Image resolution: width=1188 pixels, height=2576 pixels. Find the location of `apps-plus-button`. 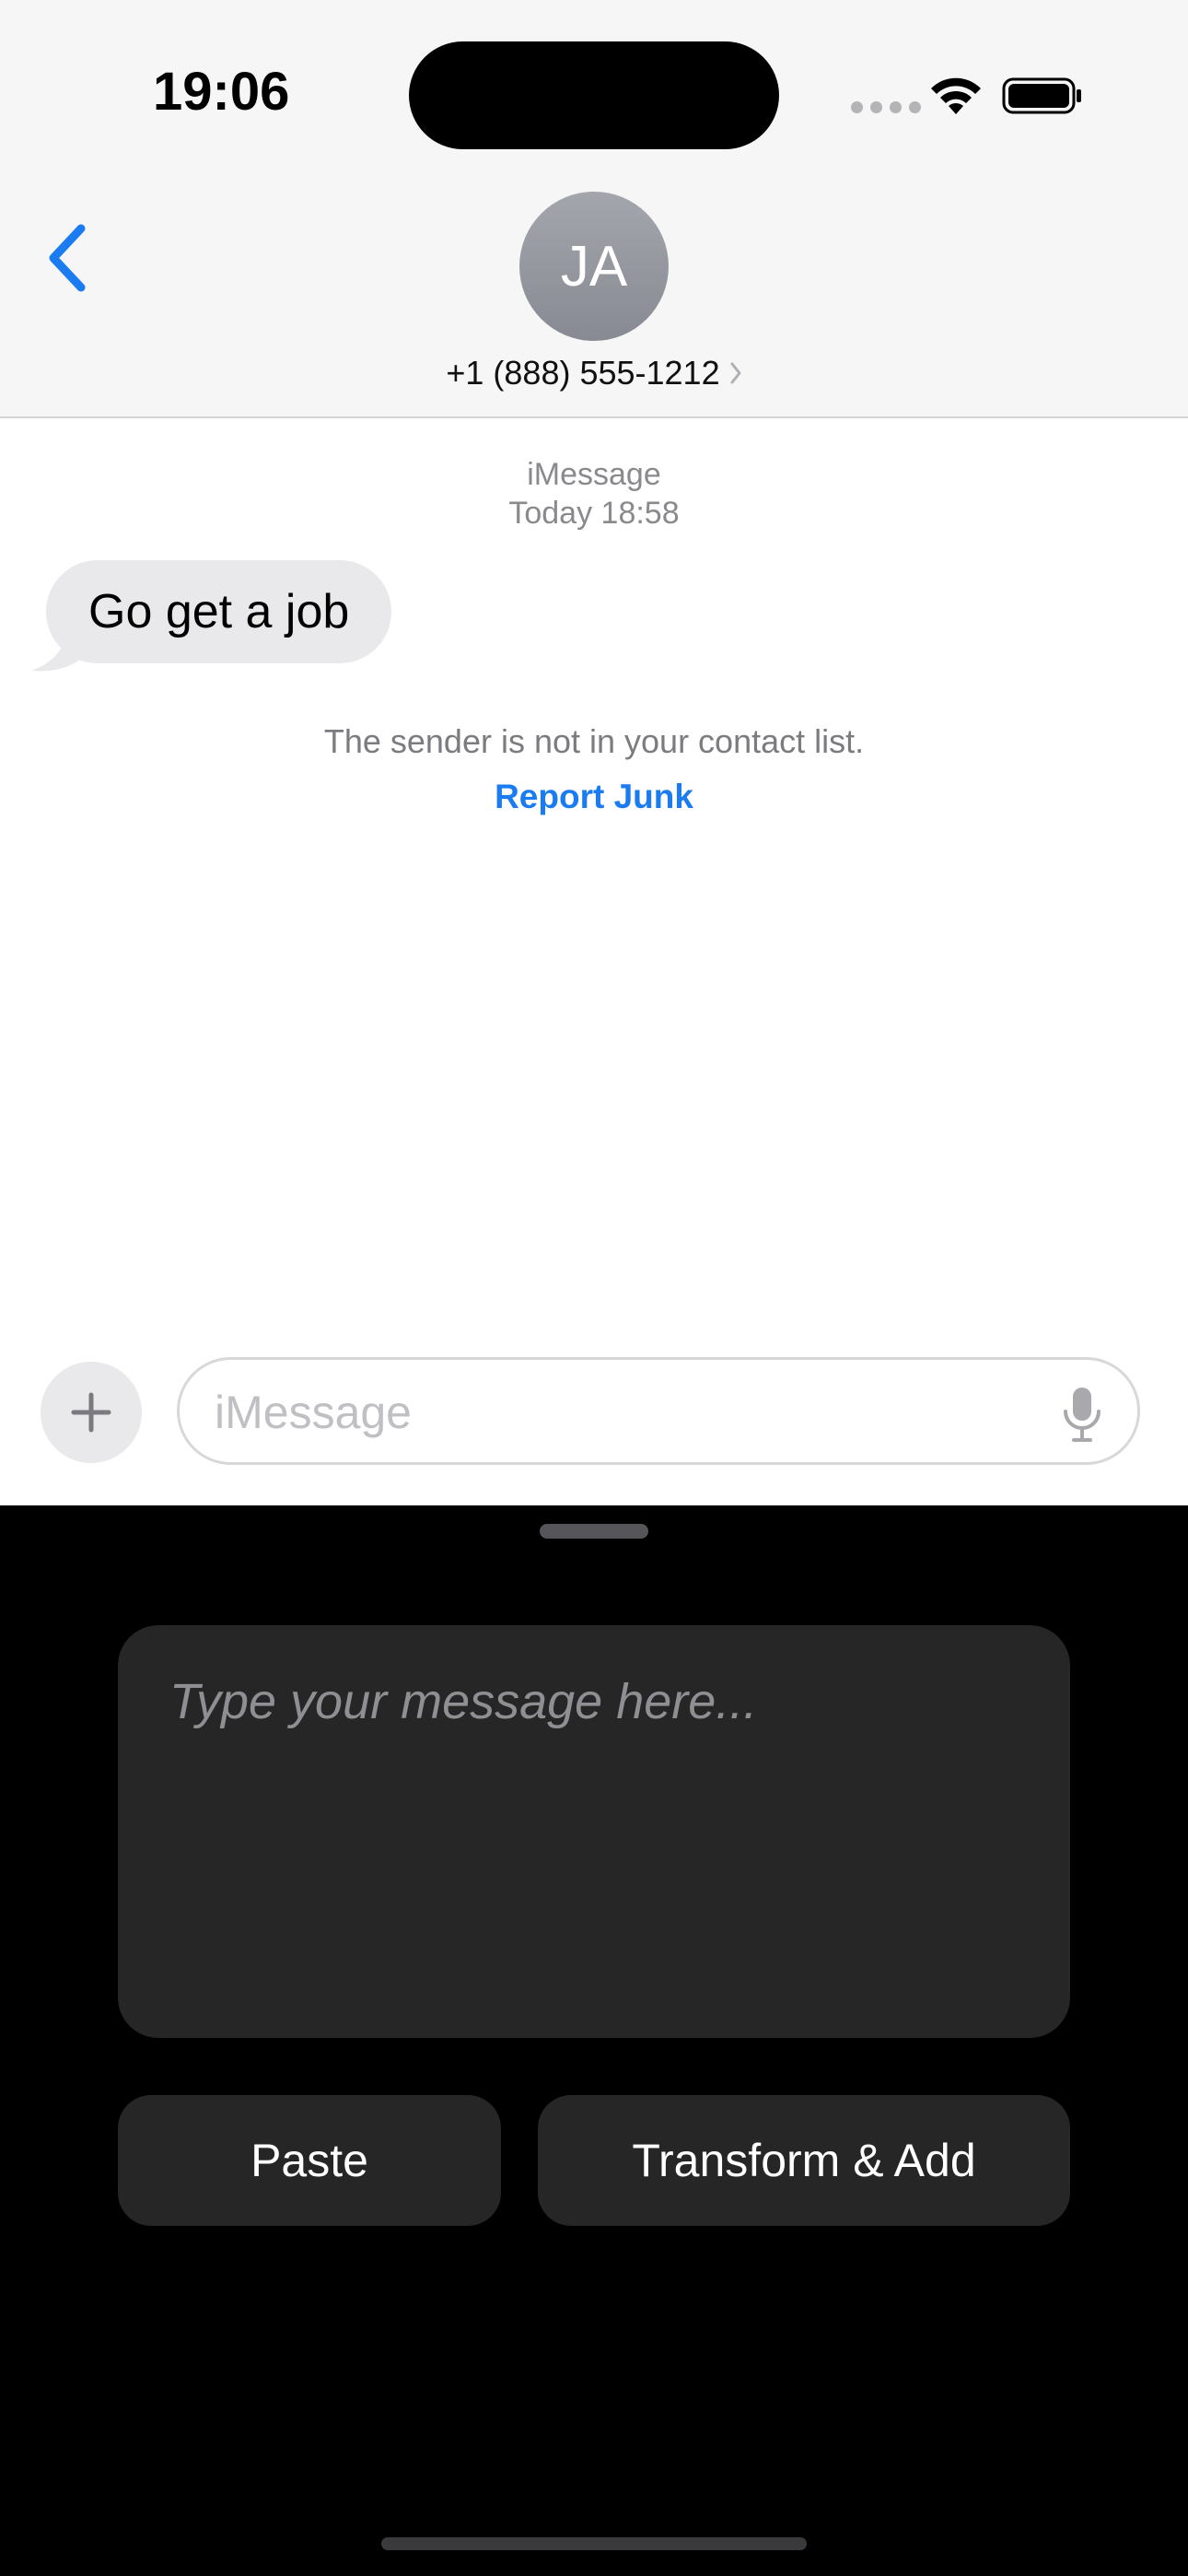

apps-plus-button is located at coordinates (91, 1412).